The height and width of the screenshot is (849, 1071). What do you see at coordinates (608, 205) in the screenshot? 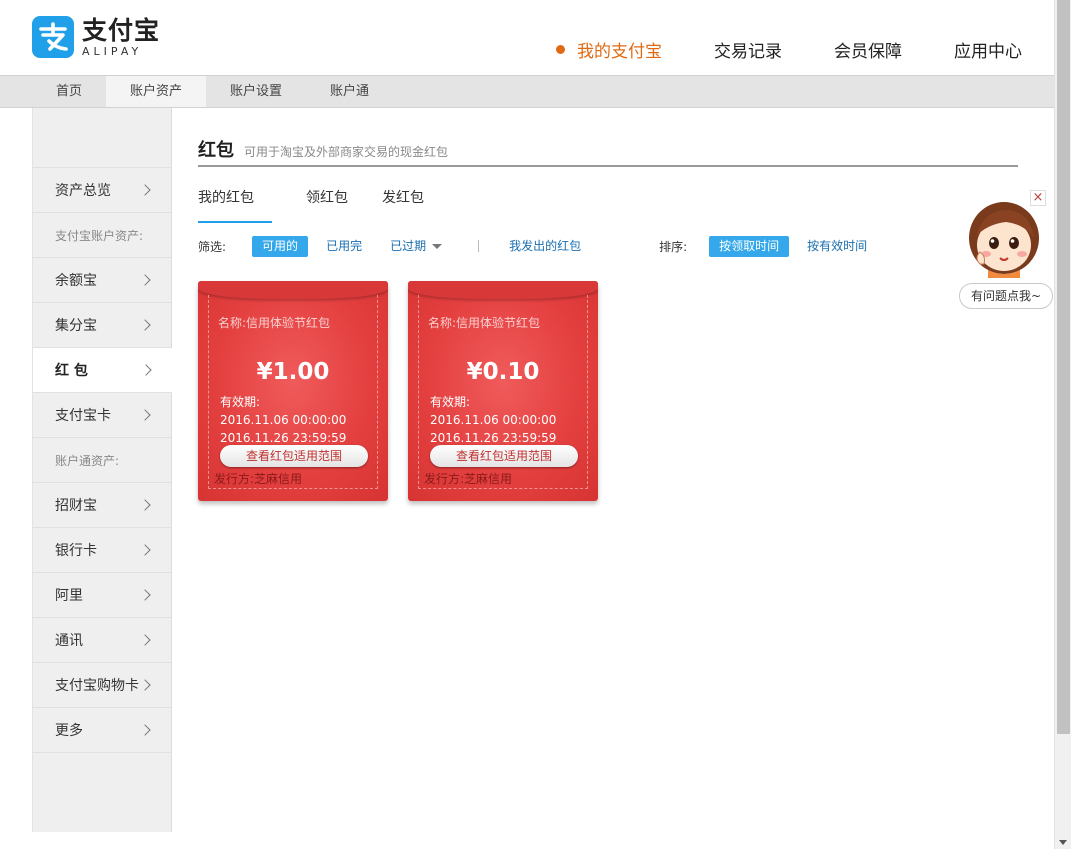
I see `tabs: 我的红包 领红包 发红包` at bounding box center [608, 205].